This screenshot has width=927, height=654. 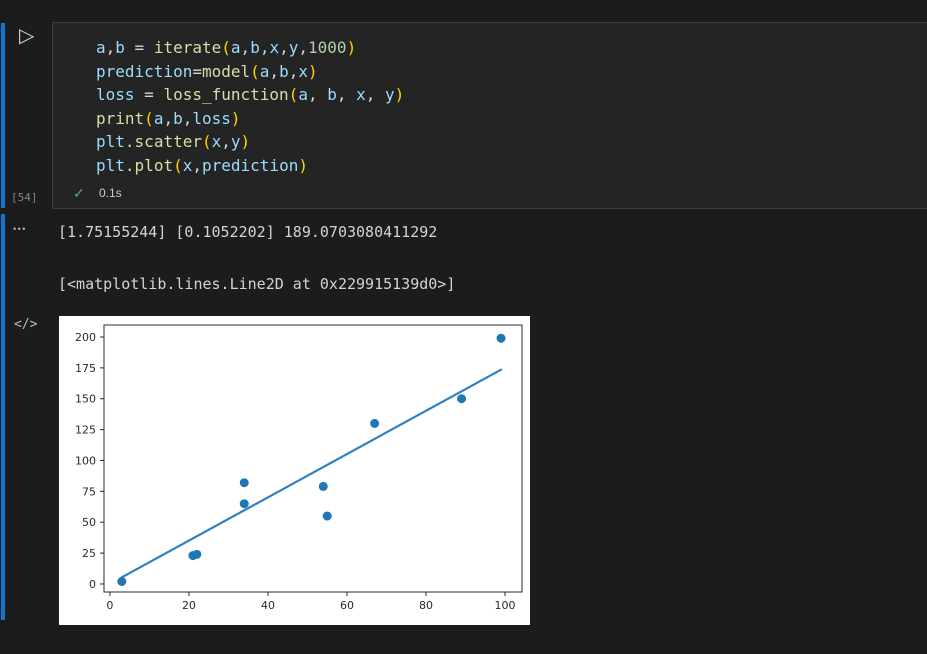 What do you see at coordinates (24, 197) in the screenshot?
I see `execution-count: [54]` at bounding box center [24, 197].